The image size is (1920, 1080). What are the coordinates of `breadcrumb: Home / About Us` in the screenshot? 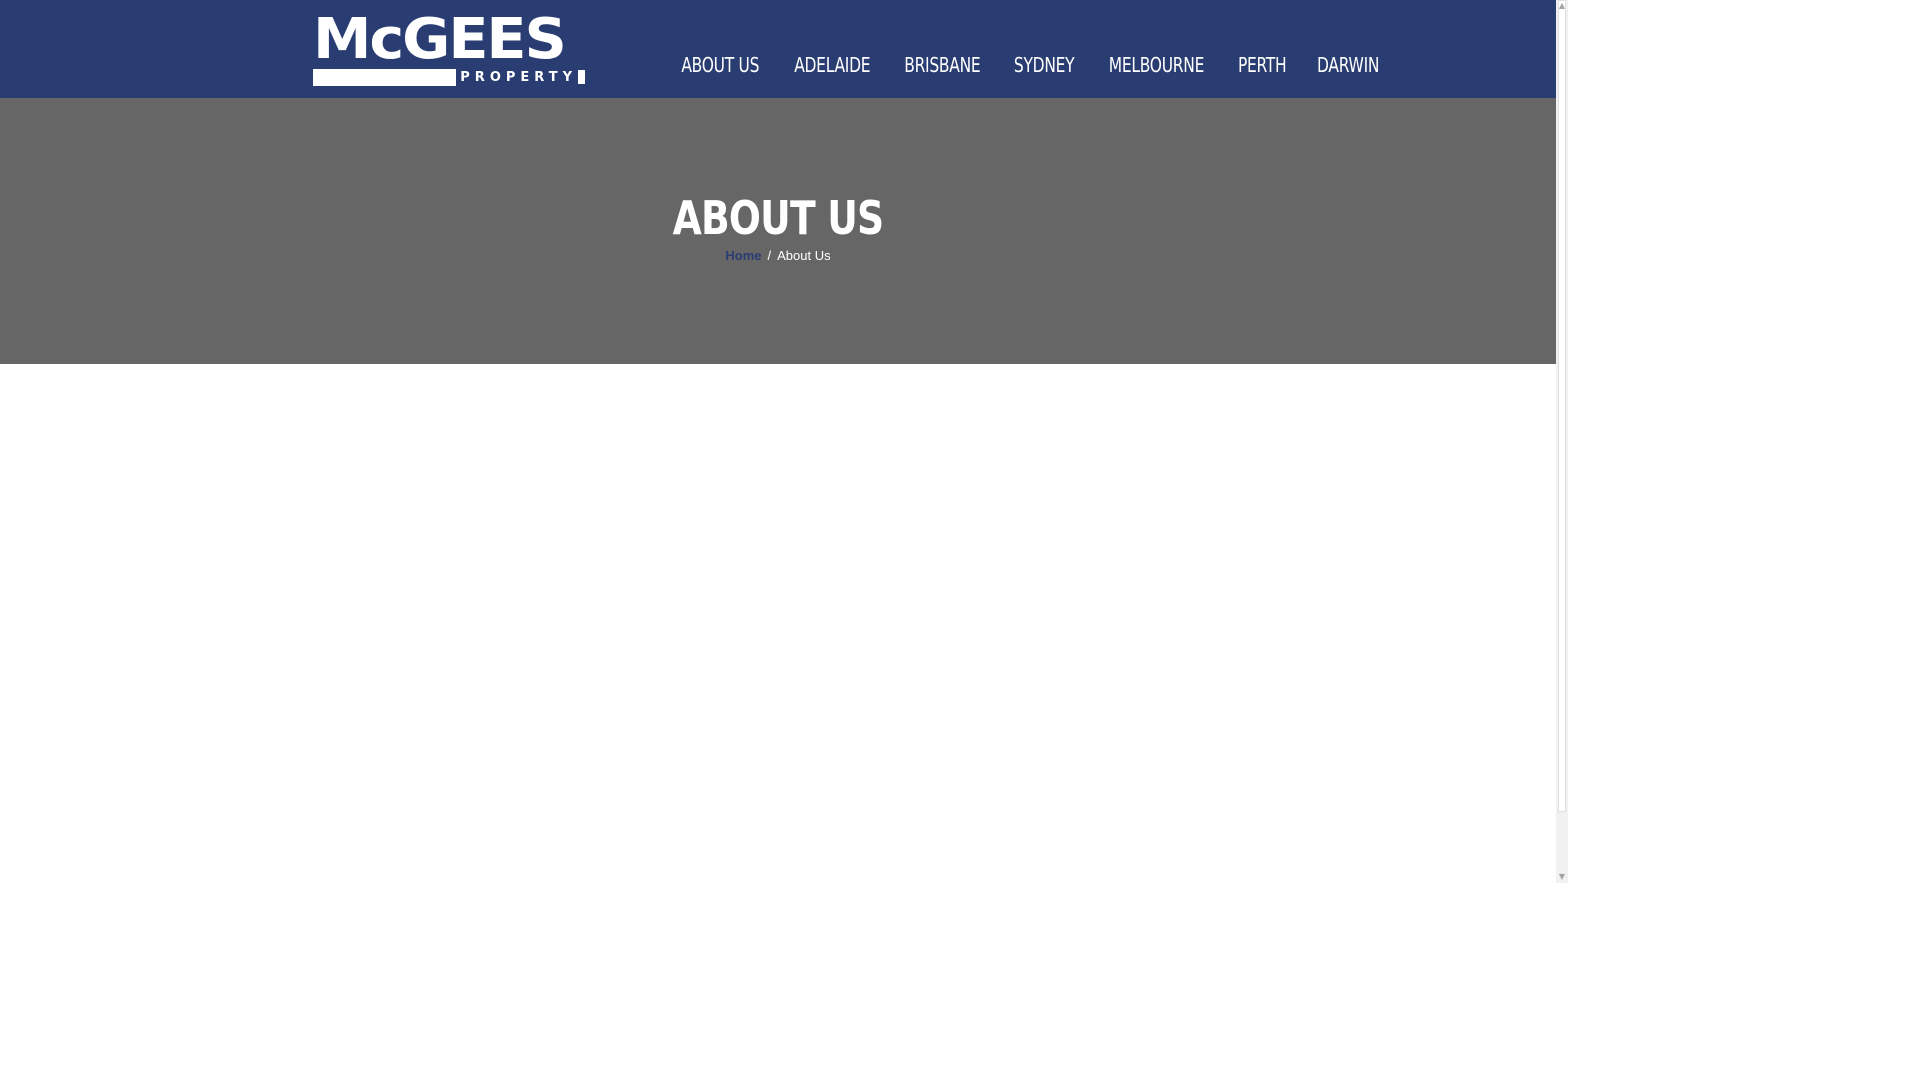 It's located at (778, 256).